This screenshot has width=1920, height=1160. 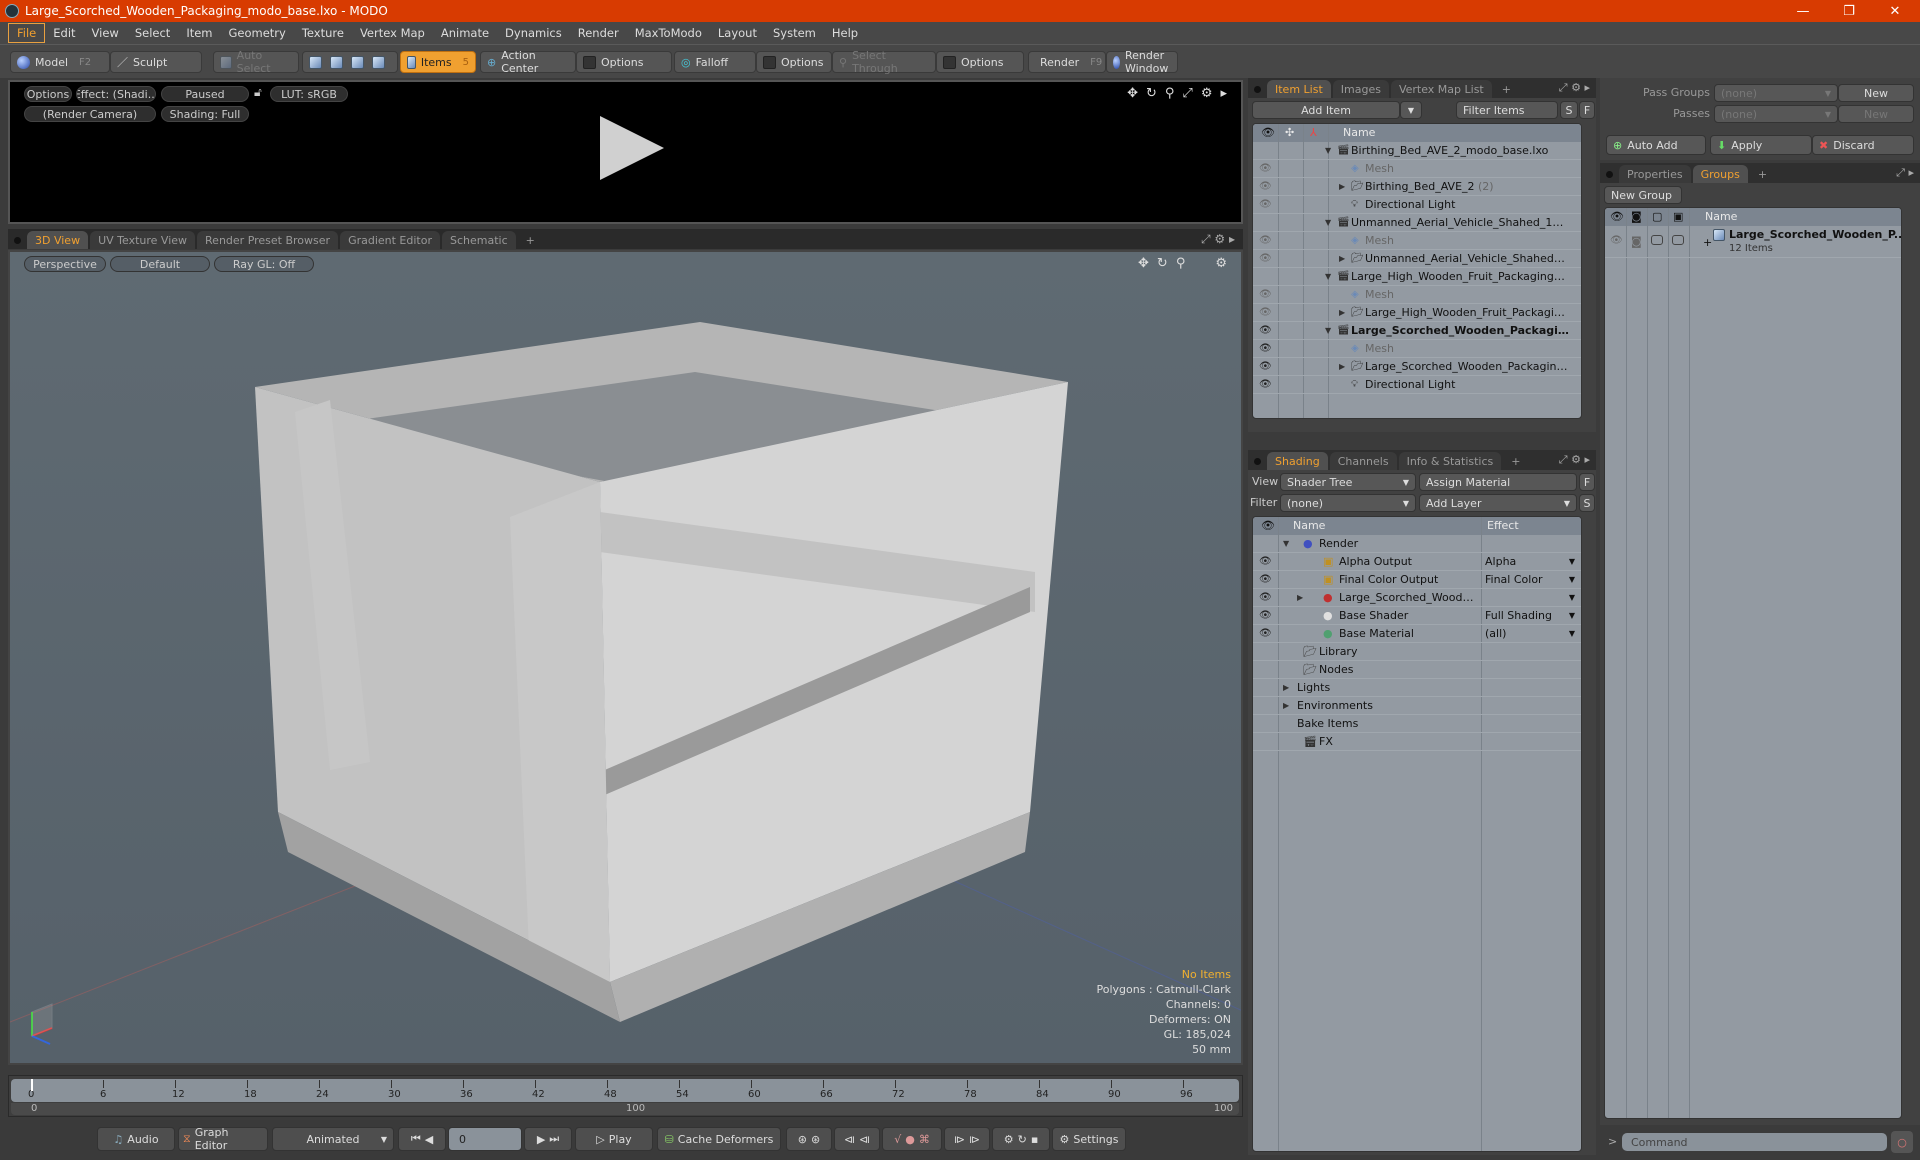 What do you see at coordinates (1348, 503) in the screenshot?
I see `filter-dropdown: (none) ▼` at bounding box center [1348, 503].